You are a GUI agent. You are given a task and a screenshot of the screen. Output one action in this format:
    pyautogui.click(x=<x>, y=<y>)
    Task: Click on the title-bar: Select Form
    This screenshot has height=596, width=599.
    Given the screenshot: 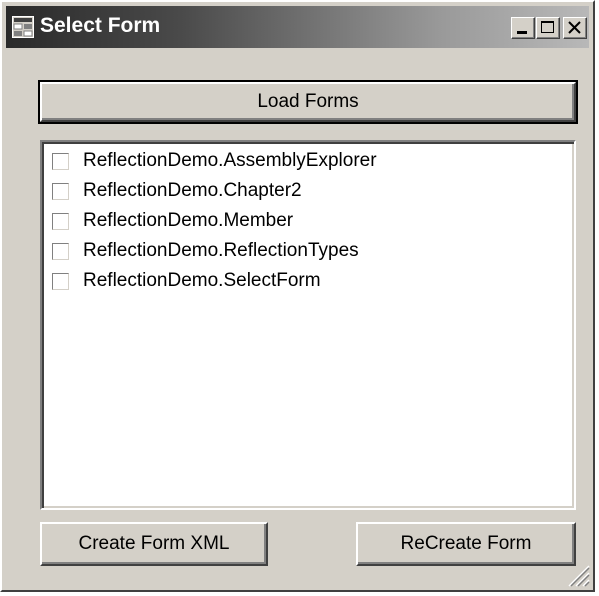 What is the action you would take?
    pyautogui.click(x=297, y=27)
    